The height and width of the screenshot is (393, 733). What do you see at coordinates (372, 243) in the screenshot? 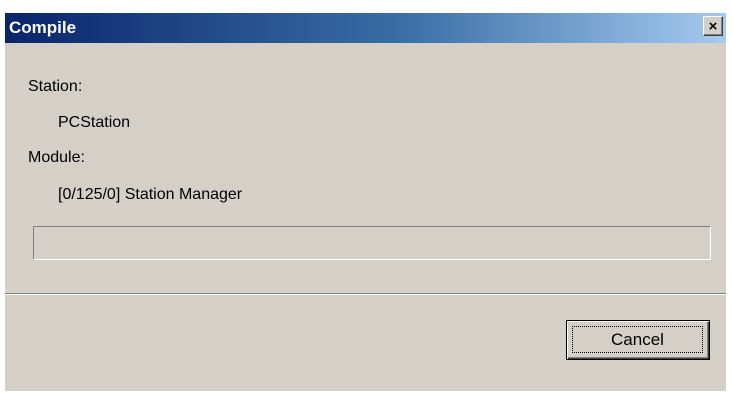
I see `compile-progress-bar` at bounding box center [372, 243].